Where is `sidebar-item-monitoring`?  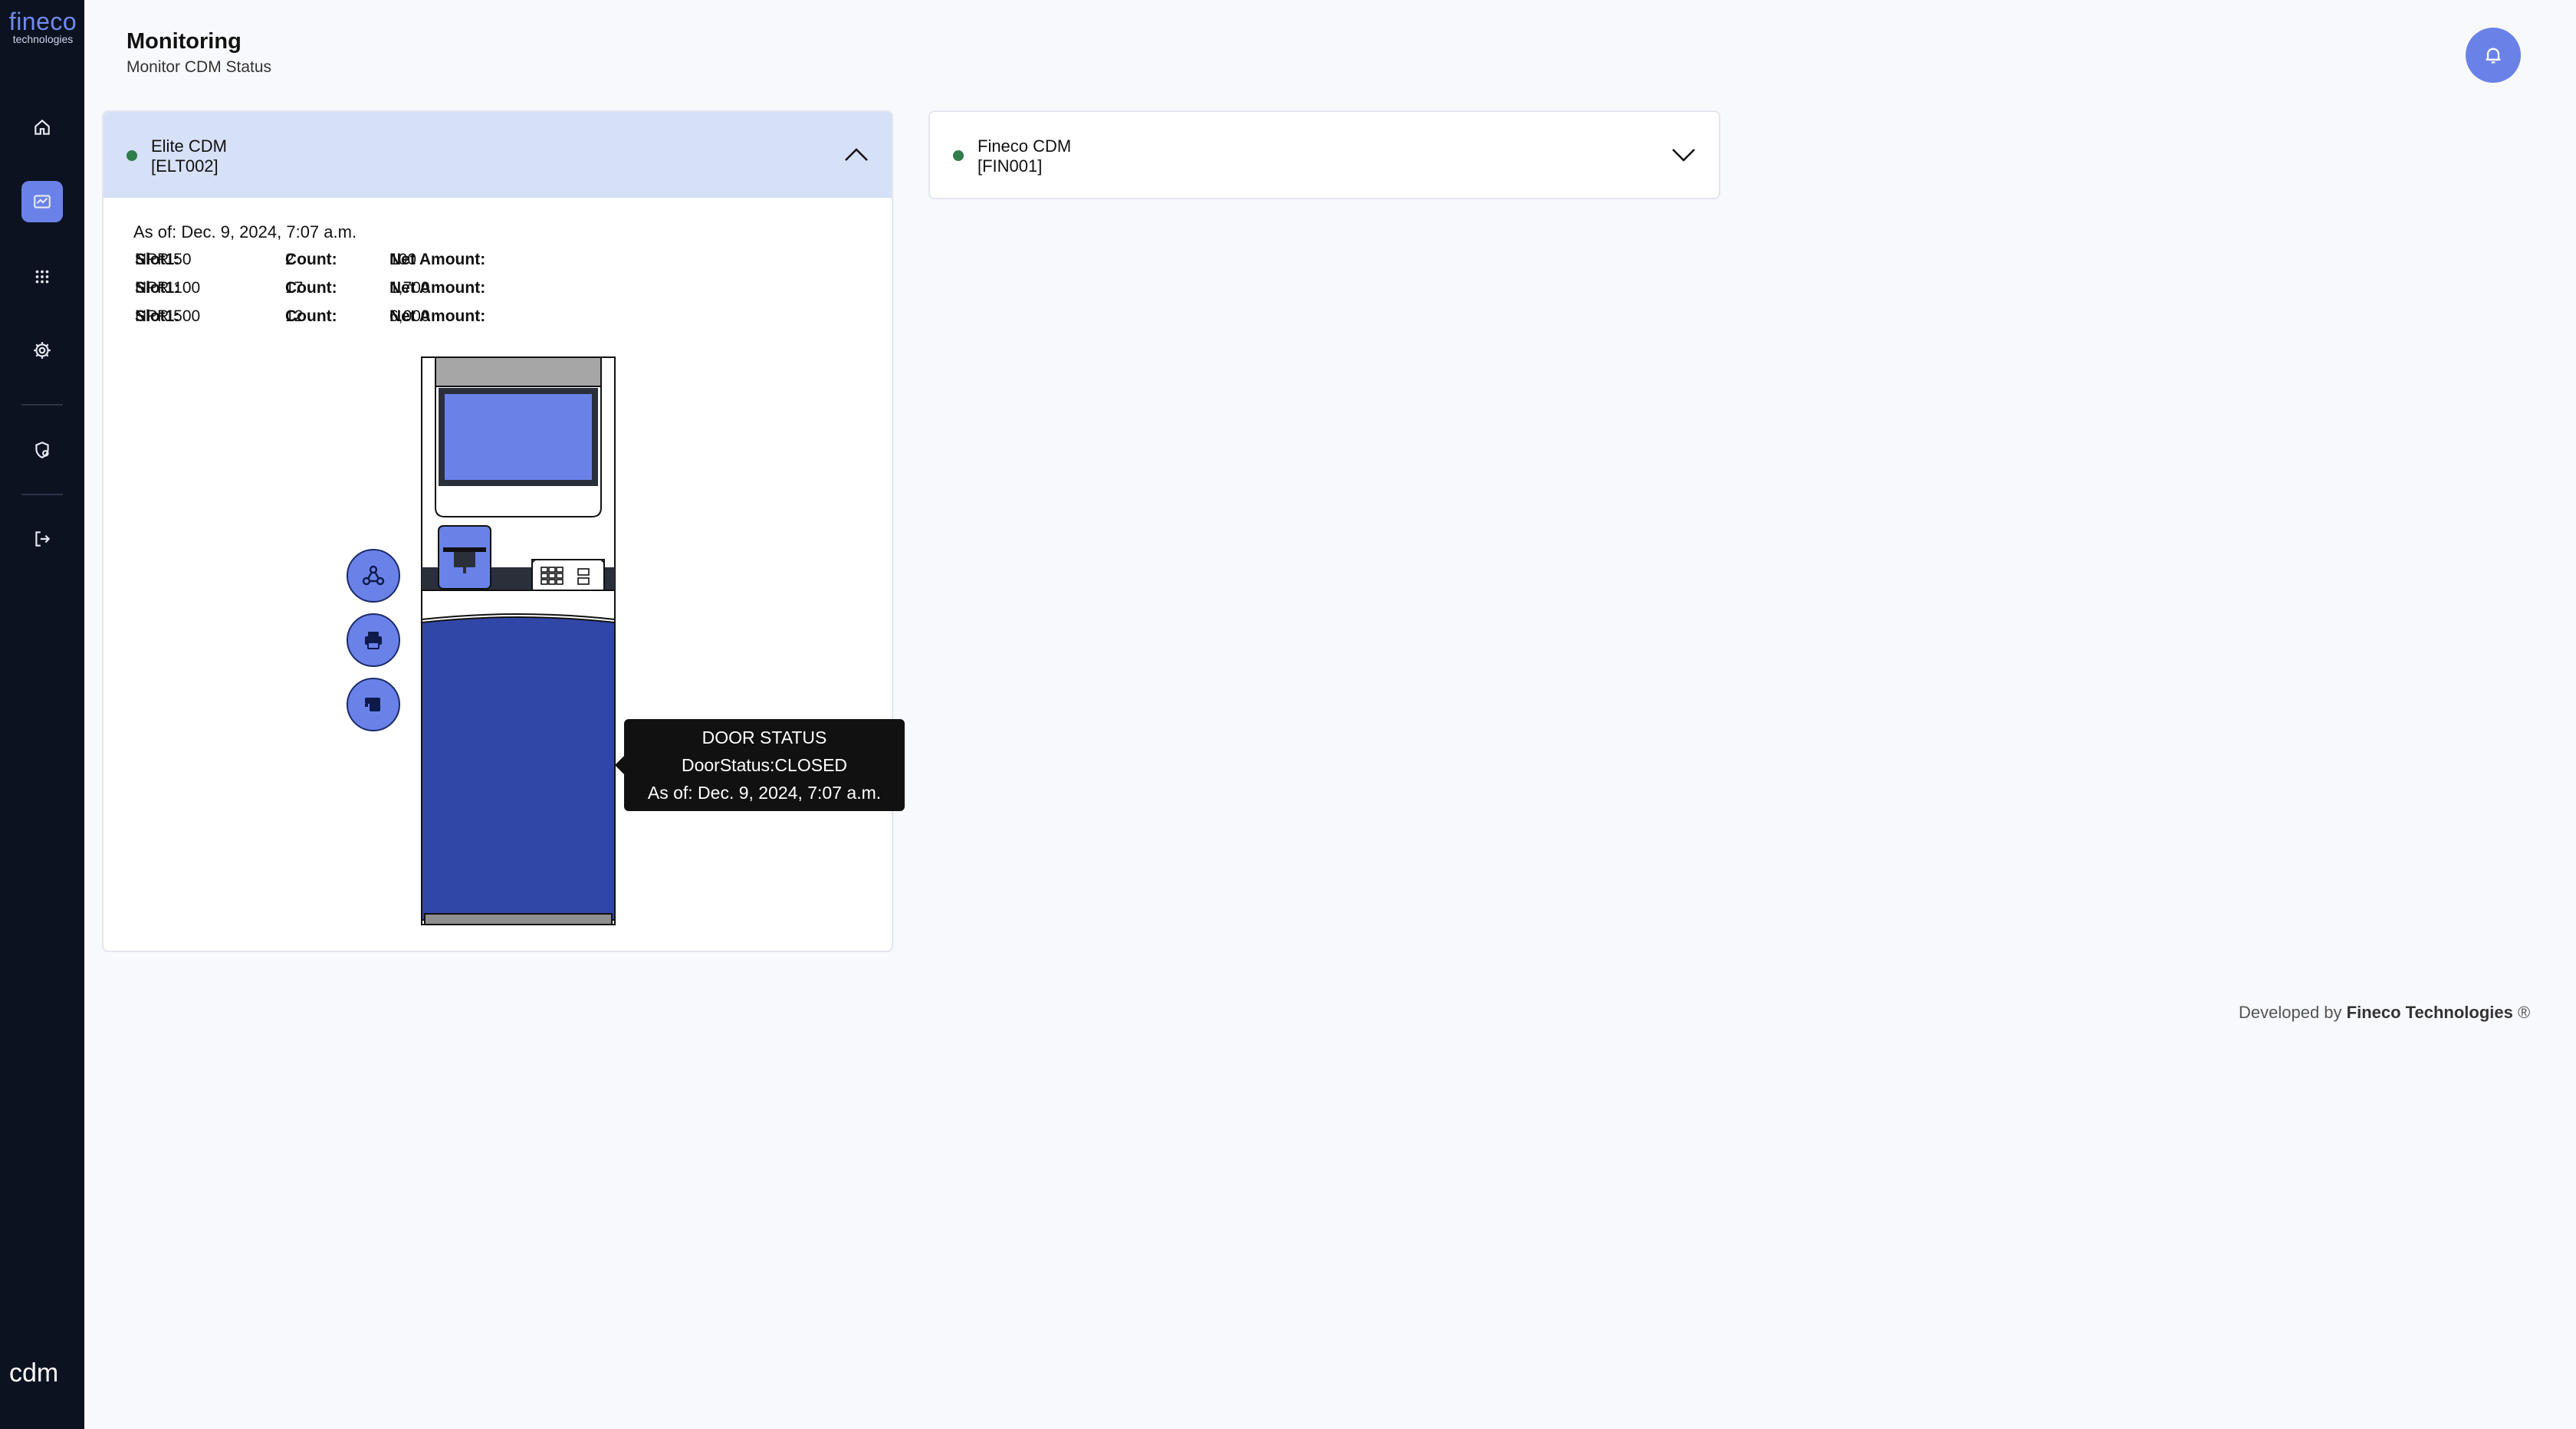 sidebar-item-monitoring is located at coordinates (42, 201).